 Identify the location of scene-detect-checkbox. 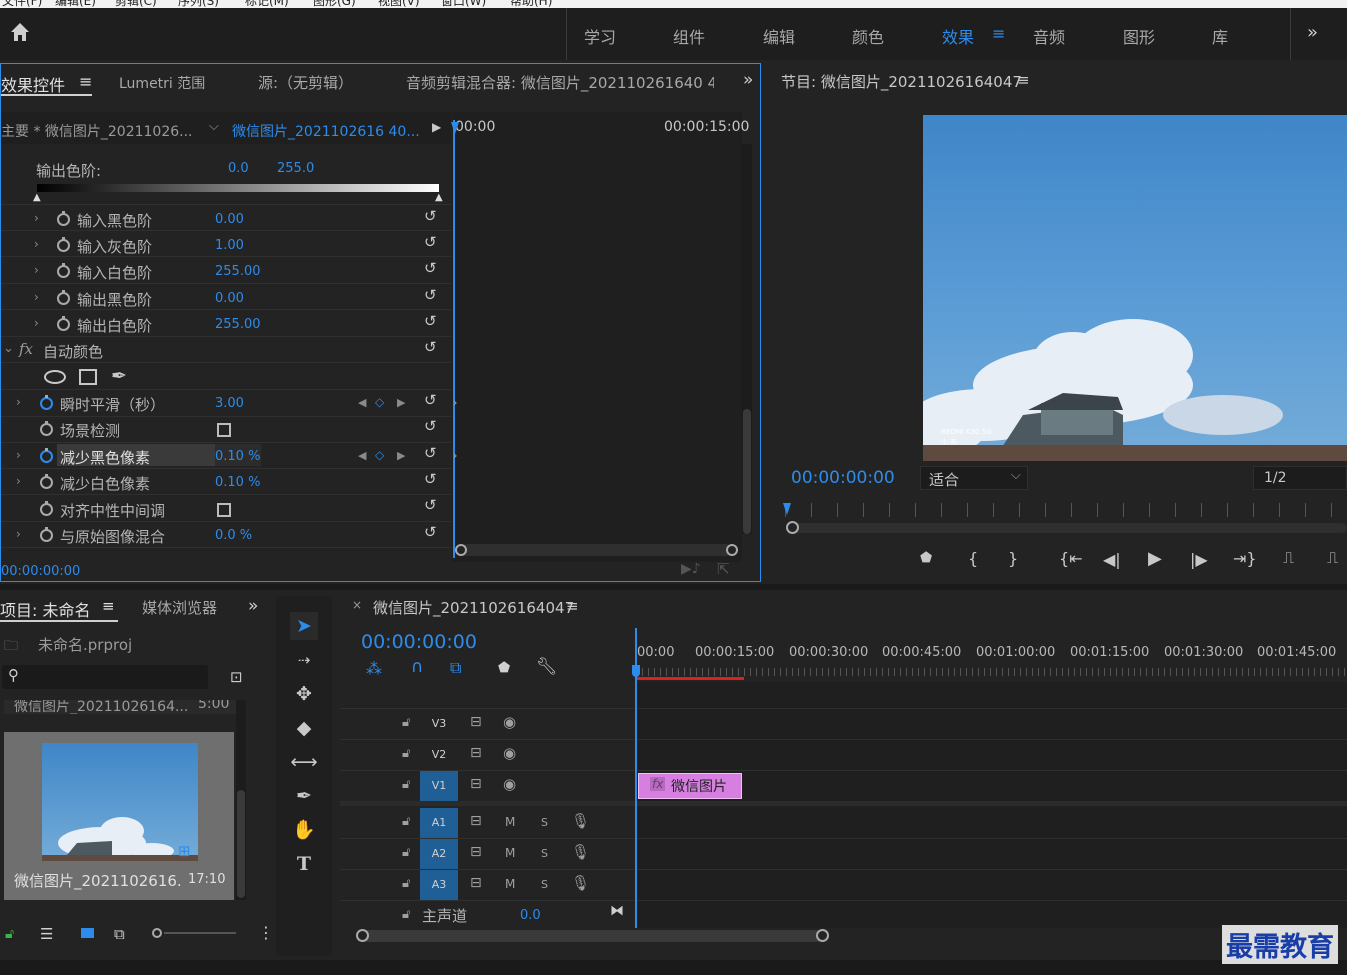
(224, 430).